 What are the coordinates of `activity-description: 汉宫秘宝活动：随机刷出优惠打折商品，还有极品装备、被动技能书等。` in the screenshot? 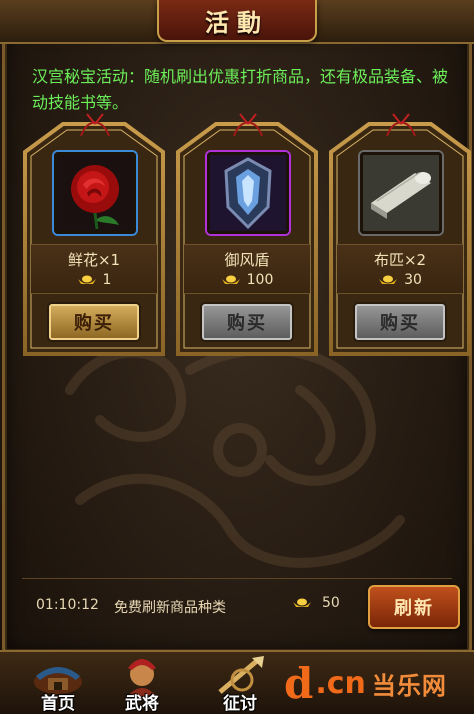 It's located at (240, 89).